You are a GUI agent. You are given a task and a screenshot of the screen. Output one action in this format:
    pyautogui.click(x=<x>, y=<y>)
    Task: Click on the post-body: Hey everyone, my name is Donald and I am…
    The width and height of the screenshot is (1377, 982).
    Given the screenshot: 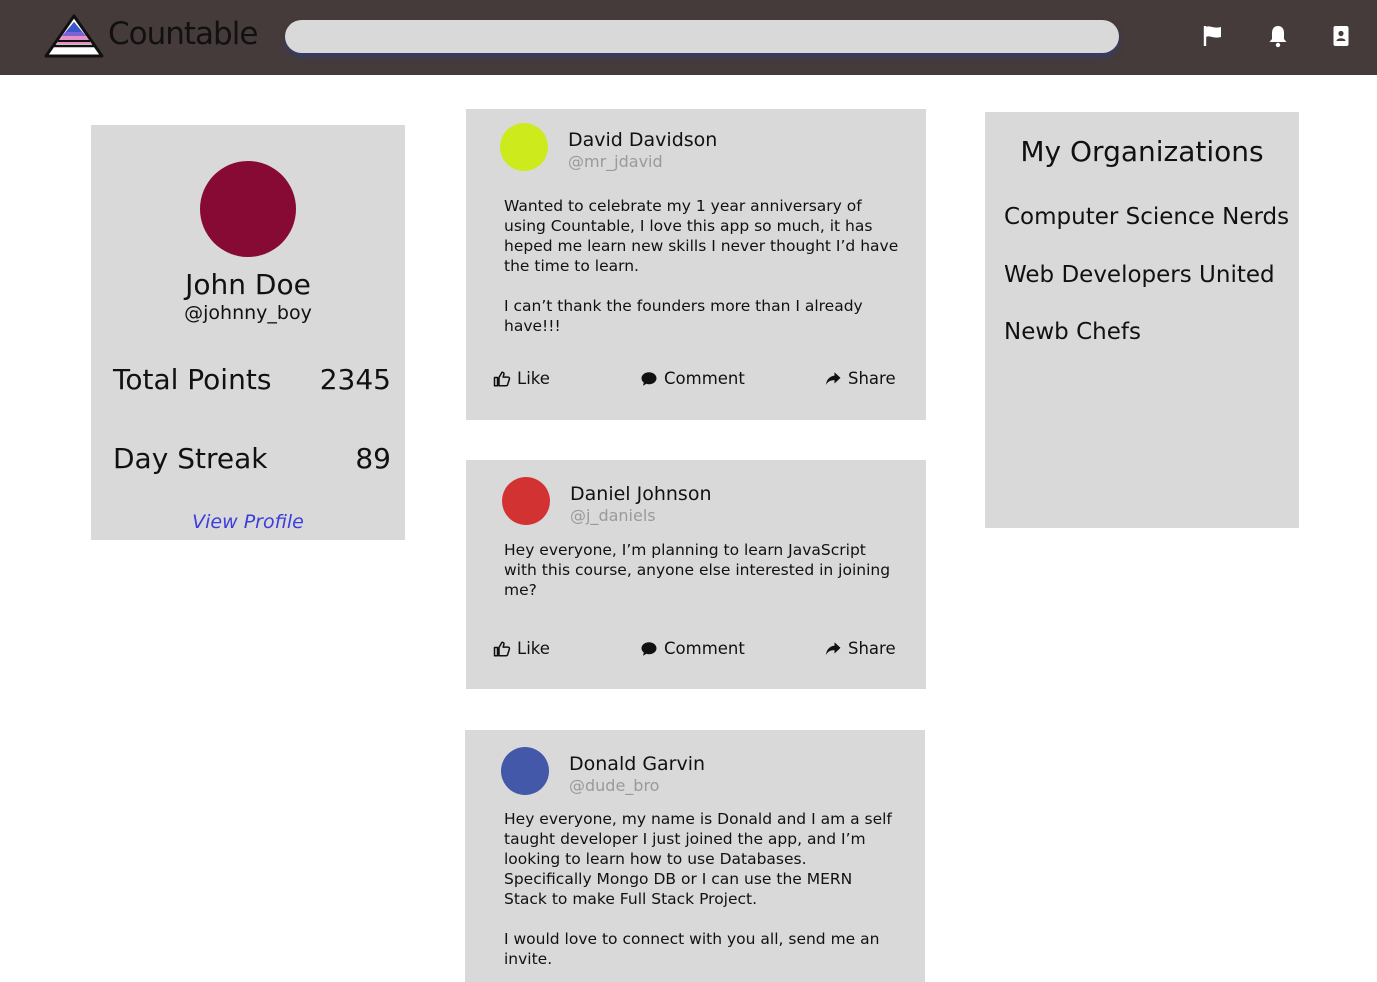 What is the action you would take?
    pyautogui.click(x=698, y=889)
    